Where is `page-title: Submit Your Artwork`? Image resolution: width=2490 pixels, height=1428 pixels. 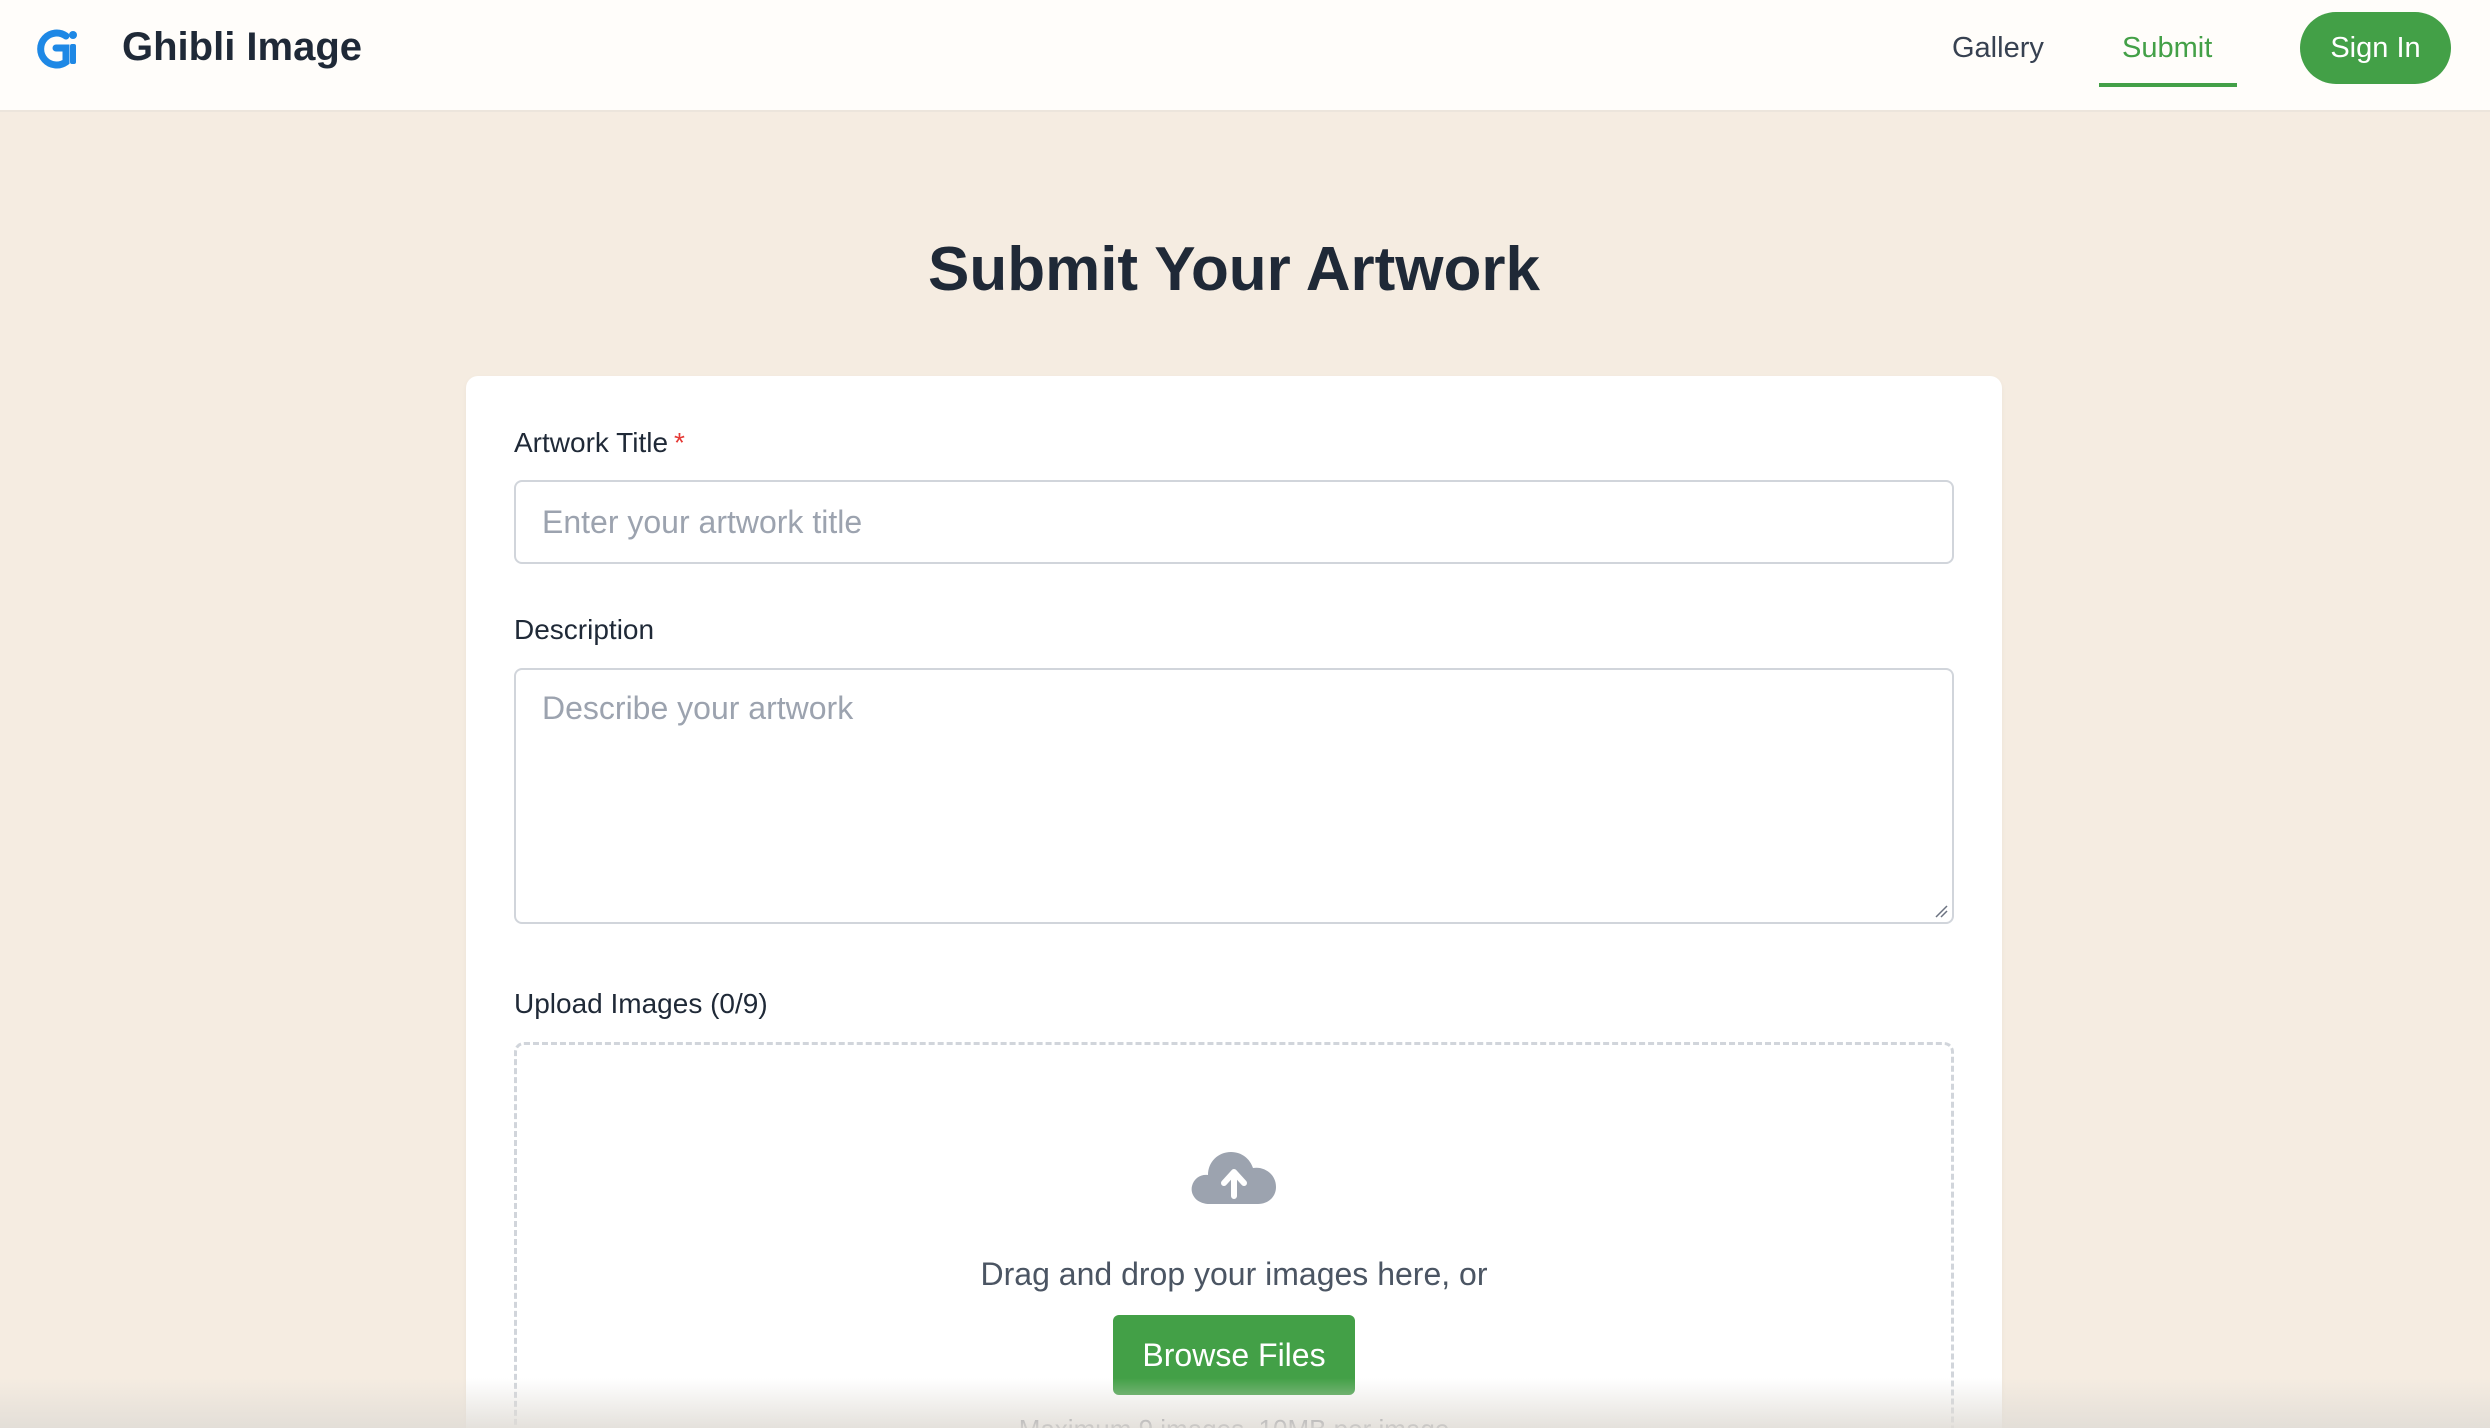
page-title: Submit Your Artwork is located at coordinates (1233, 269).